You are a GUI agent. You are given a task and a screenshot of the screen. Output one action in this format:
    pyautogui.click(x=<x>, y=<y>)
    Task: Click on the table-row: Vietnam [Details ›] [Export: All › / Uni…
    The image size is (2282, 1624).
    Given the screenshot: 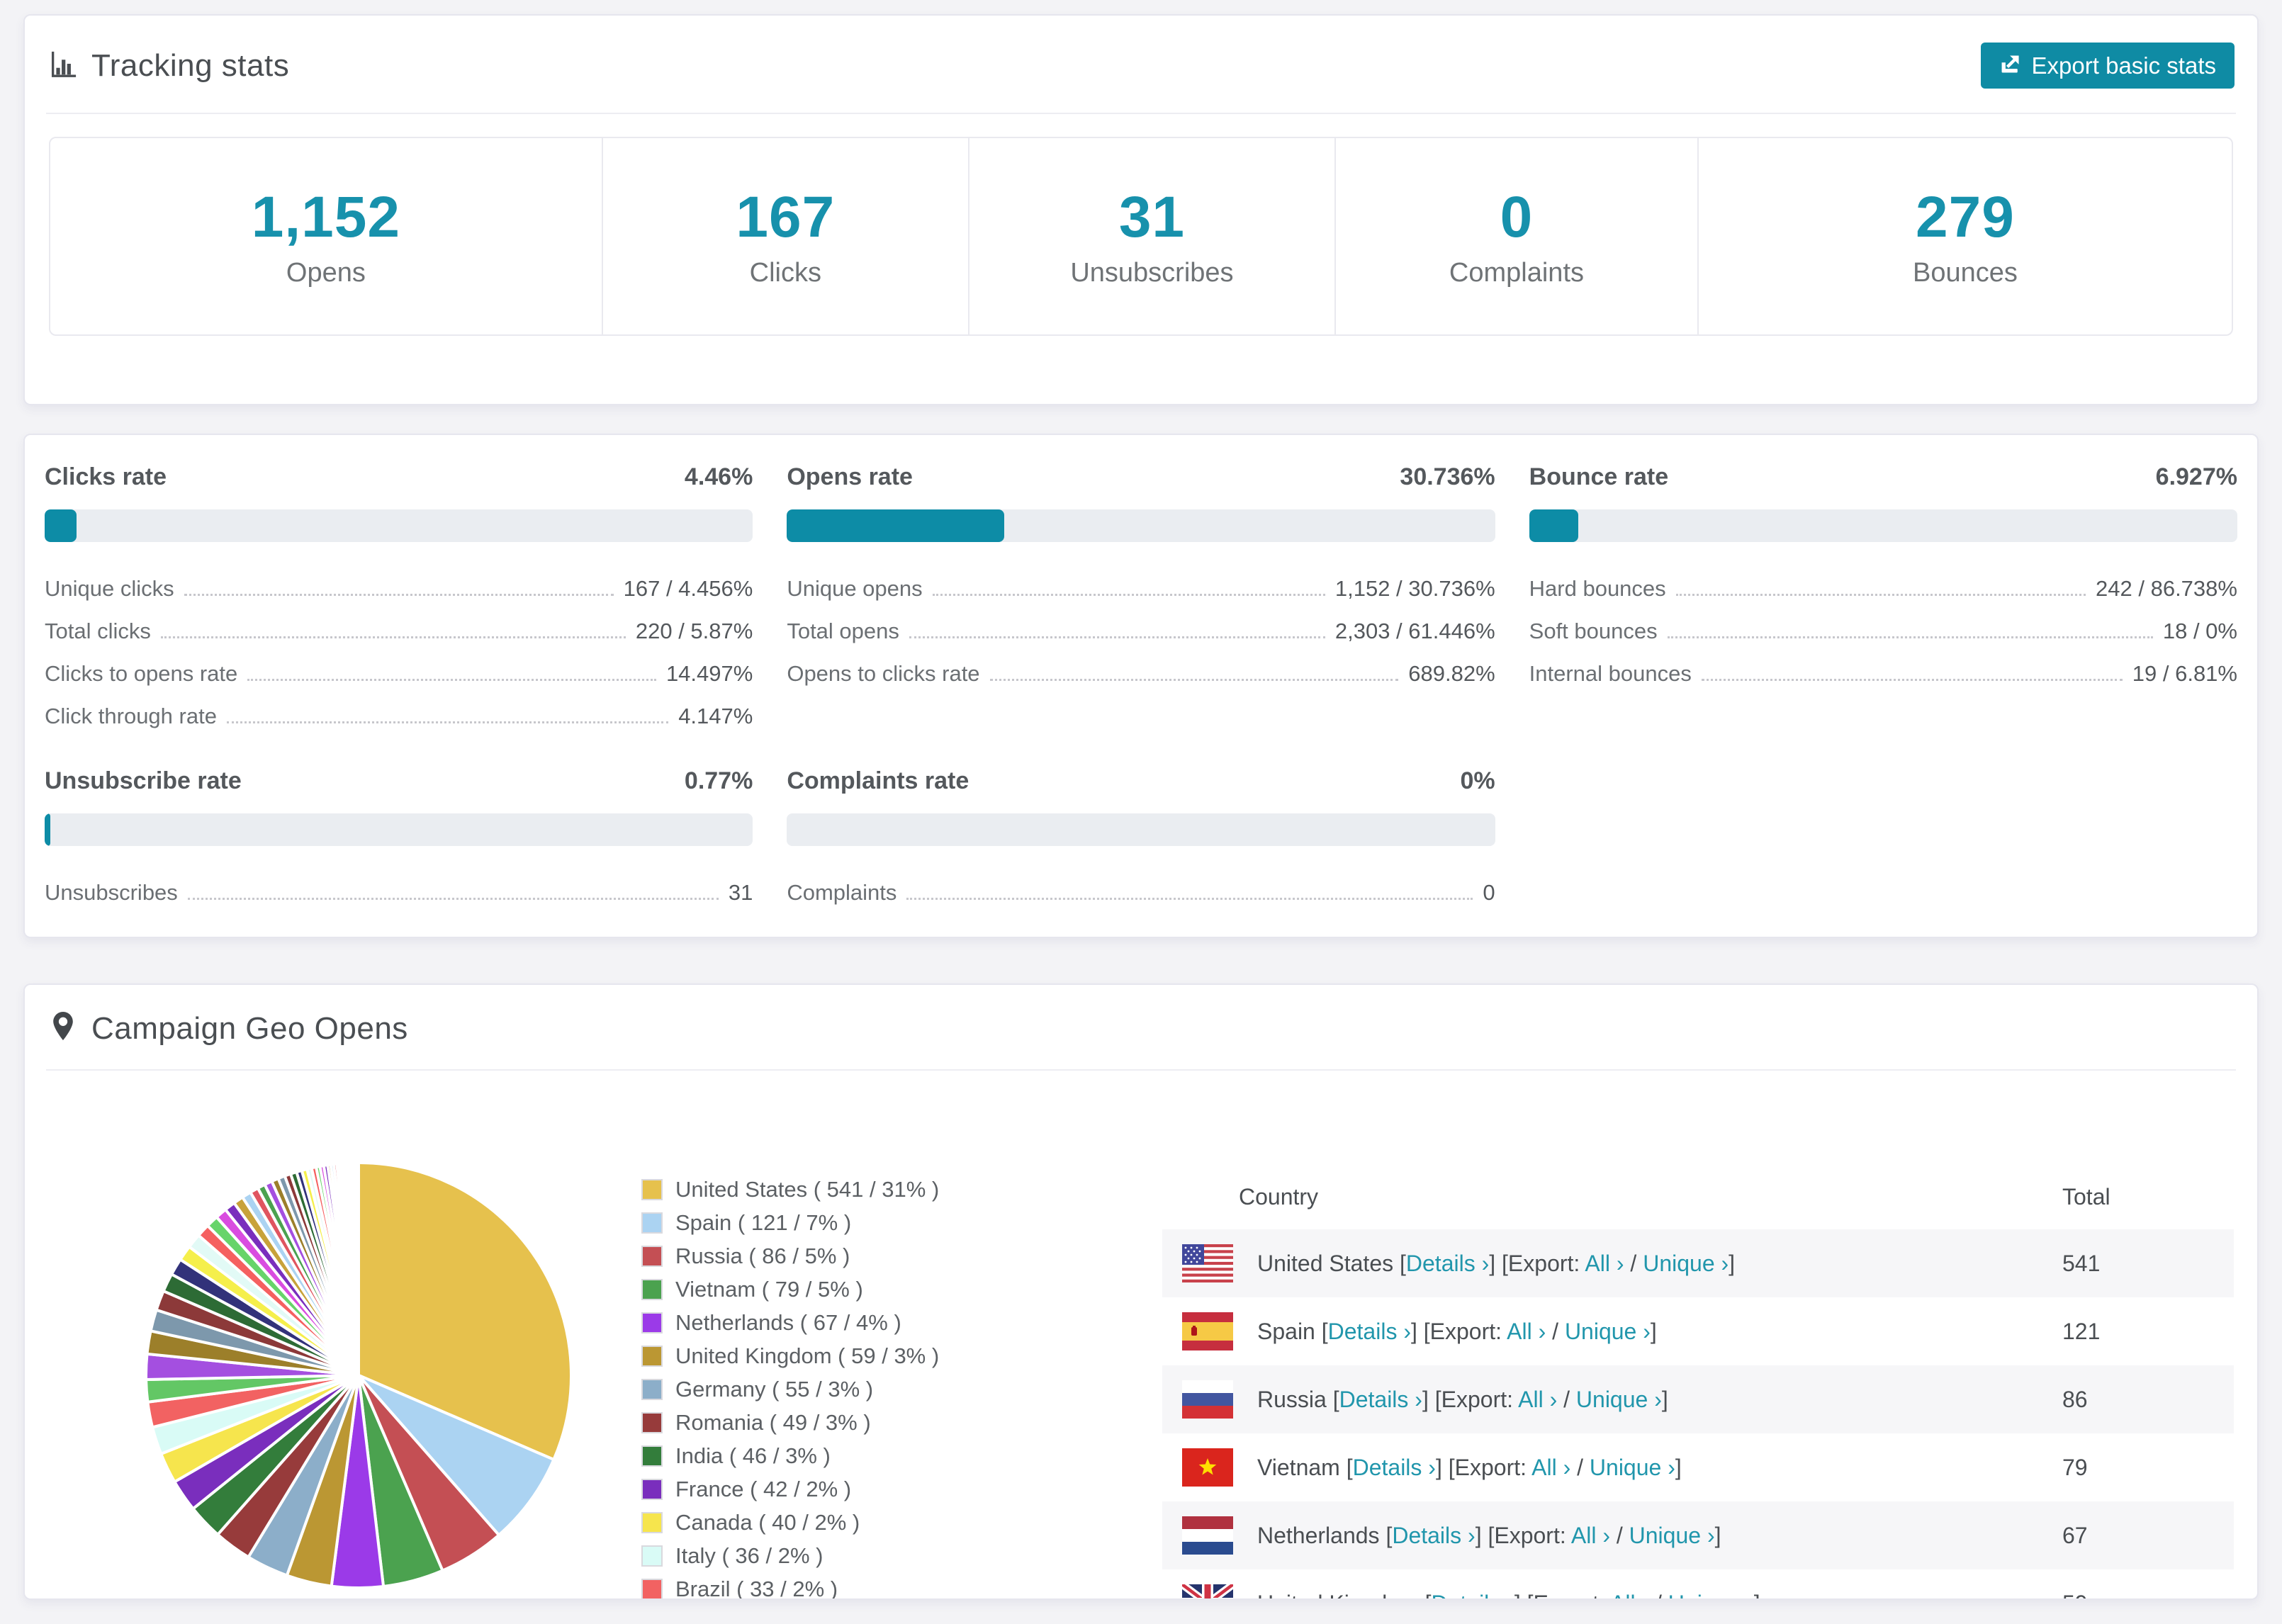 What is the action you would take?
    pyautogui.click(x=1698, y=1467)
    